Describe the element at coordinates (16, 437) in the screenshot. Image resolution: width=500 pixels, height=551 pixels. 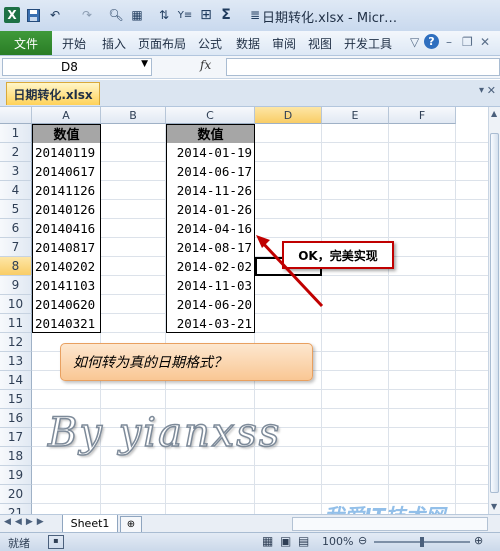
I see `row-header-17: 17` at that location.